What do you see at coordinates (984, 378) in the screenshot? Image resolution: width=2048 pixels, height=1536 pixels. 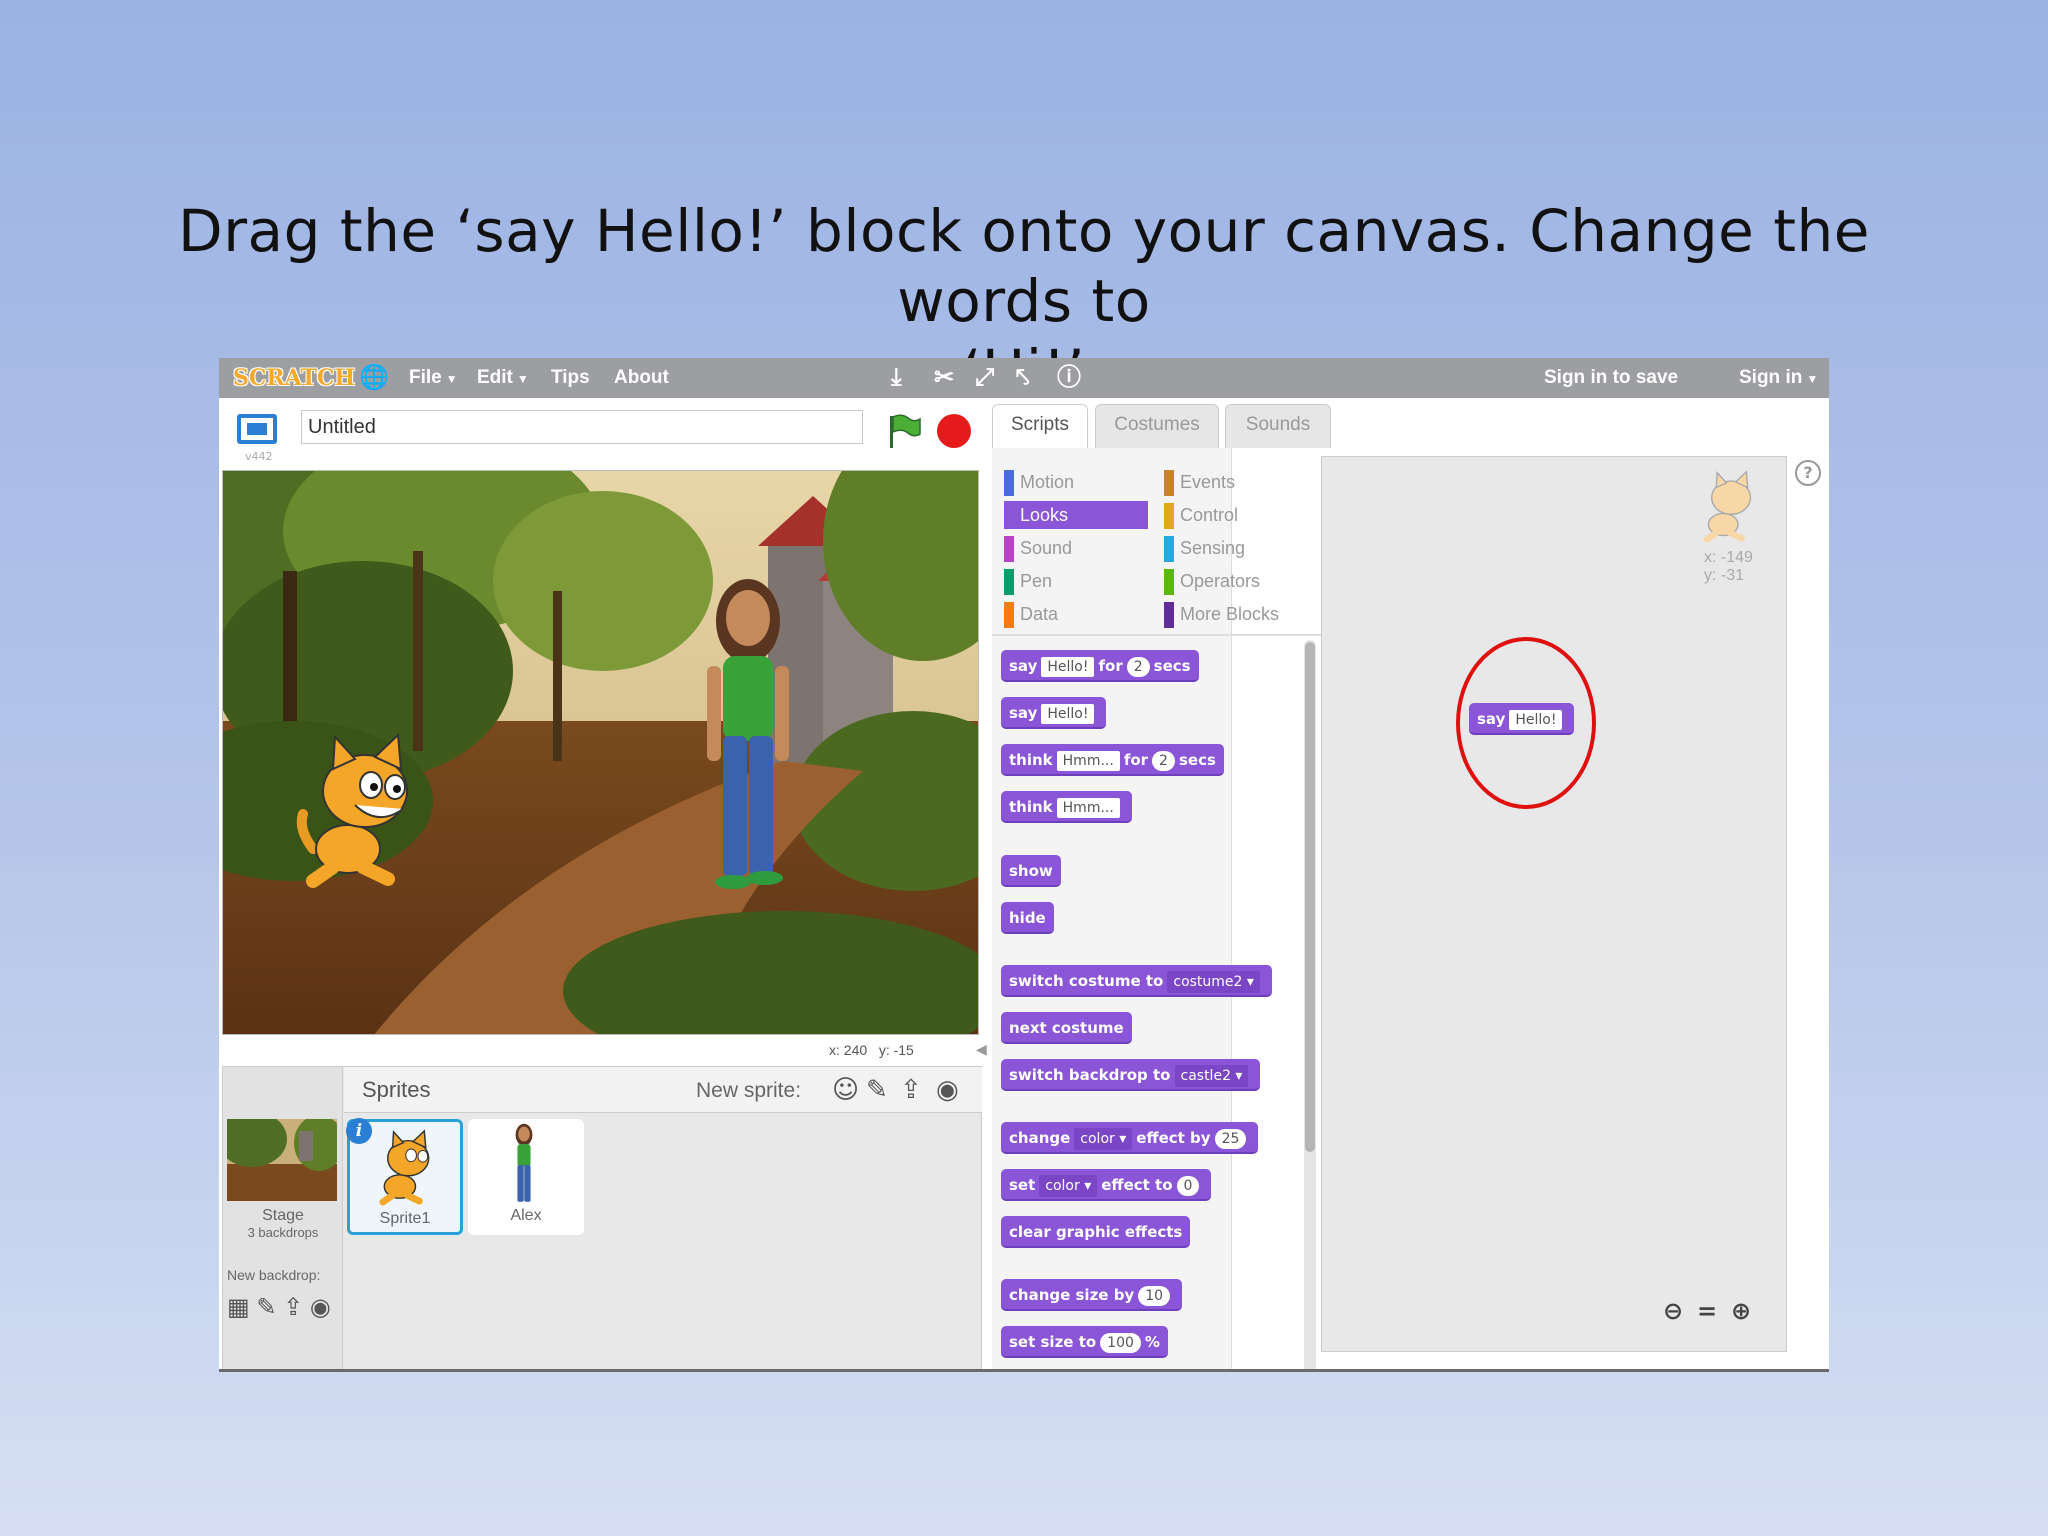 I see `grow-icon: ⤢` at bounding box center [984, 378].